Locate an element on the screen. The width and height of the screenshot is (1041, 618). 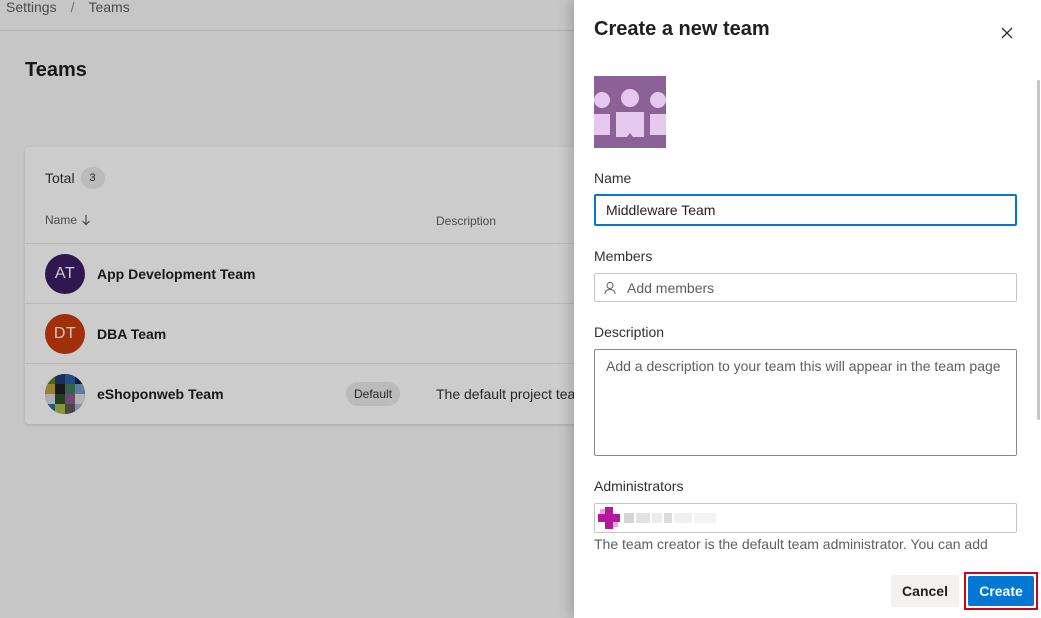
person-icon is located at coordinates (610, 287).